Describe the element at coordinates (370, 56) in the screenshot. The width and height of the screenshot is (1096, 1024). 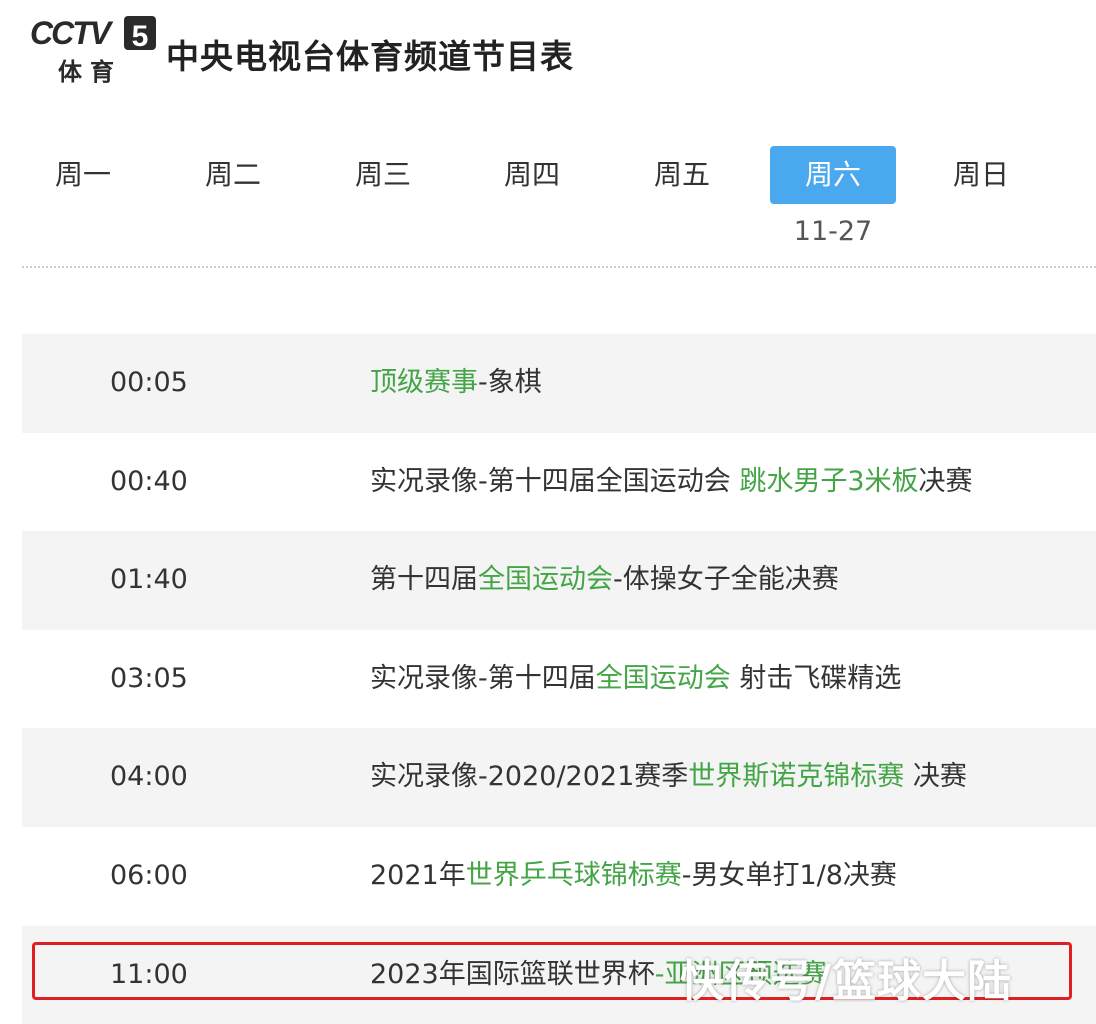
I see `page-title: 中央电视台体育频道节目表` at that location.